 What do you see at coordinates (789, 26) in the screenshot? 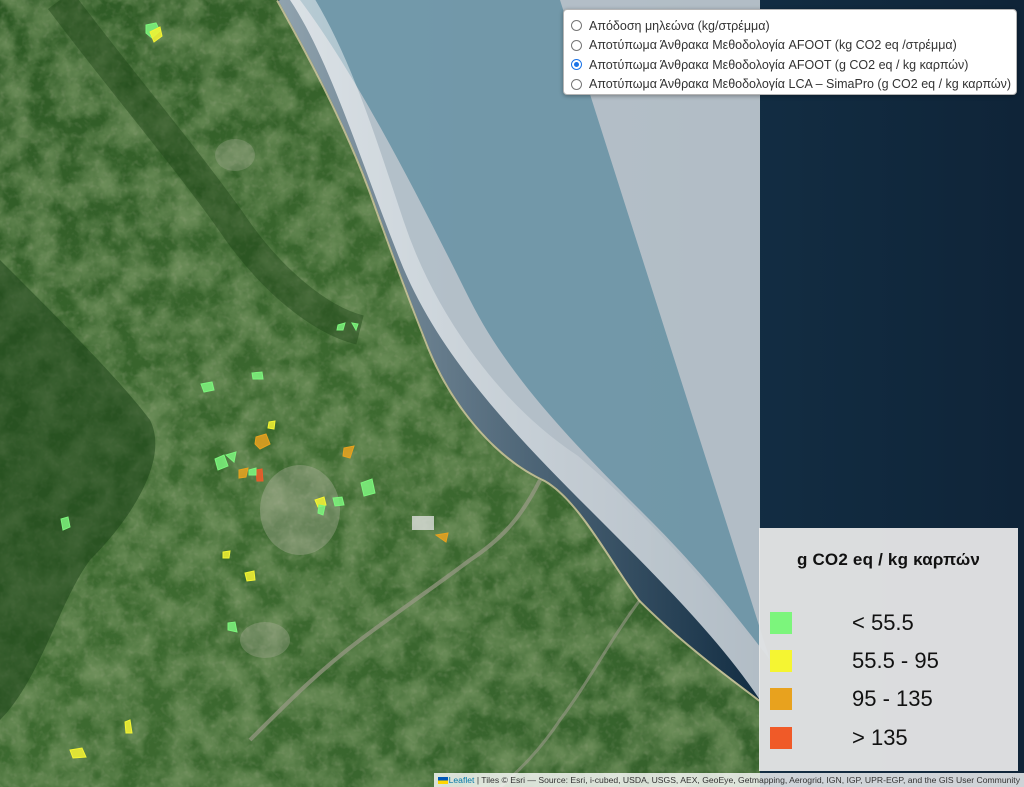
I see `layer-option-yield: Απόδοση μηλεώνα (kg/στρέμμα)` at bounding box center [789, 26].